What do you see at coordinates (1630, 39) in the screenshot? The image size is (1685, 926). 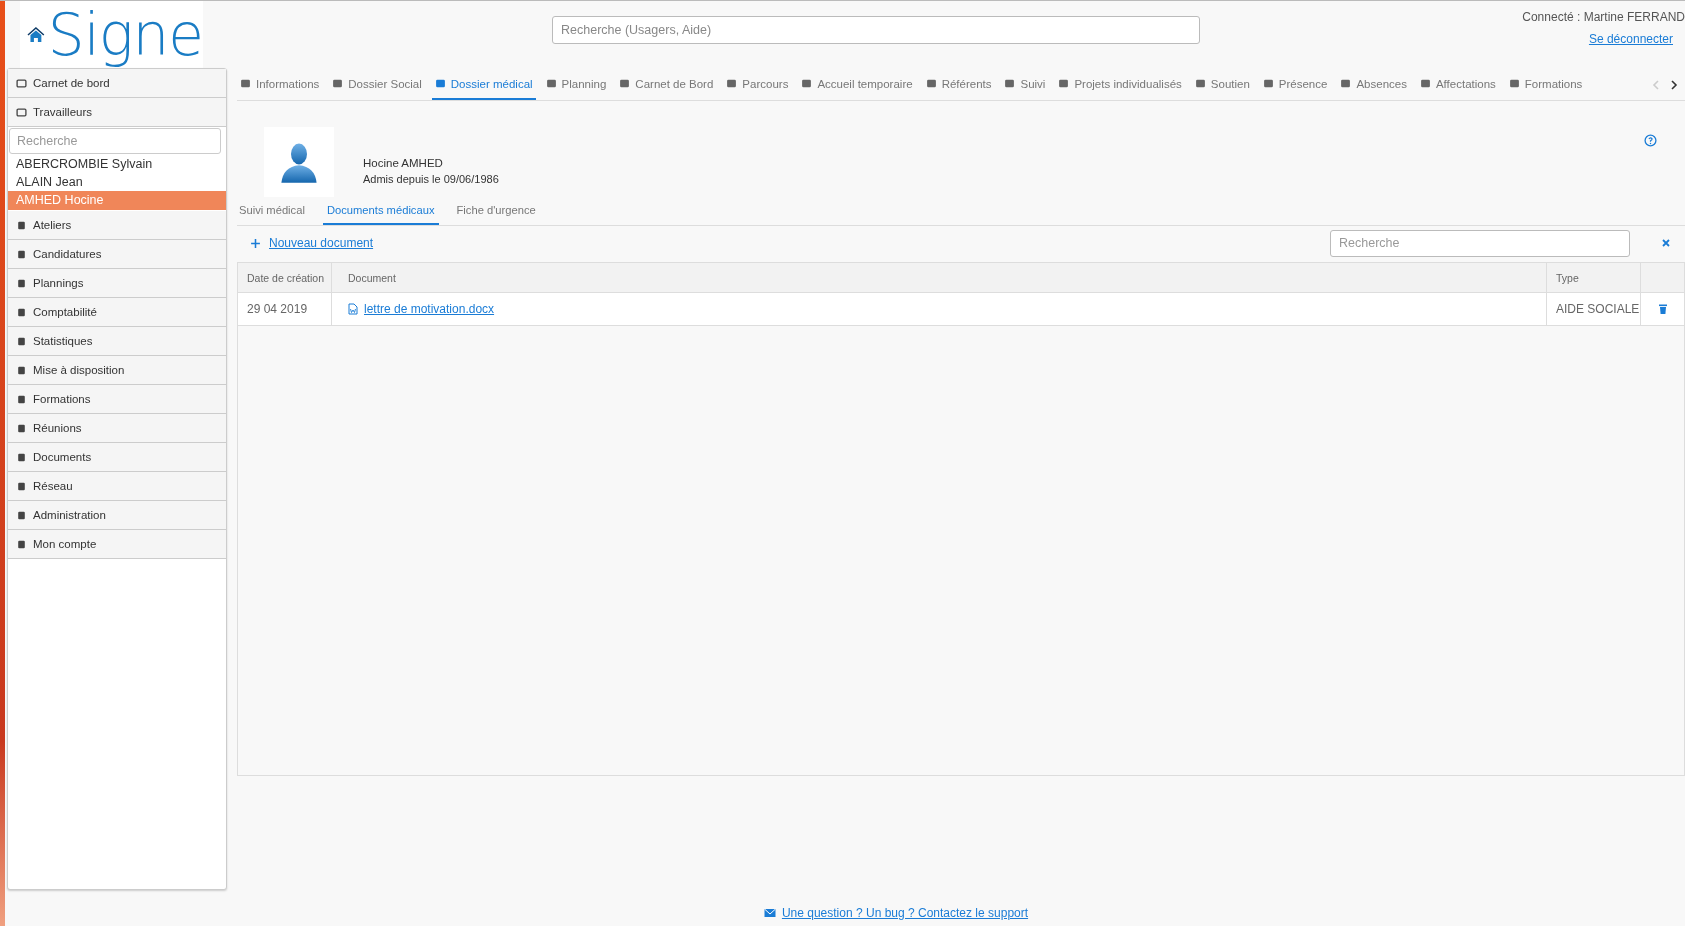 I see `logout-link: Se déconnecter` at bounding box center [1630, 39].